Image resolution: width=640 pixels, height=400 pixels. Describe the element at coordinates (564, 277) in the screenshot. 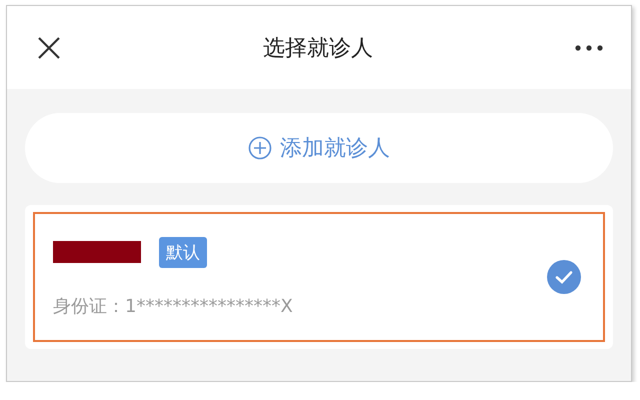

I see `check-icon` at that location.